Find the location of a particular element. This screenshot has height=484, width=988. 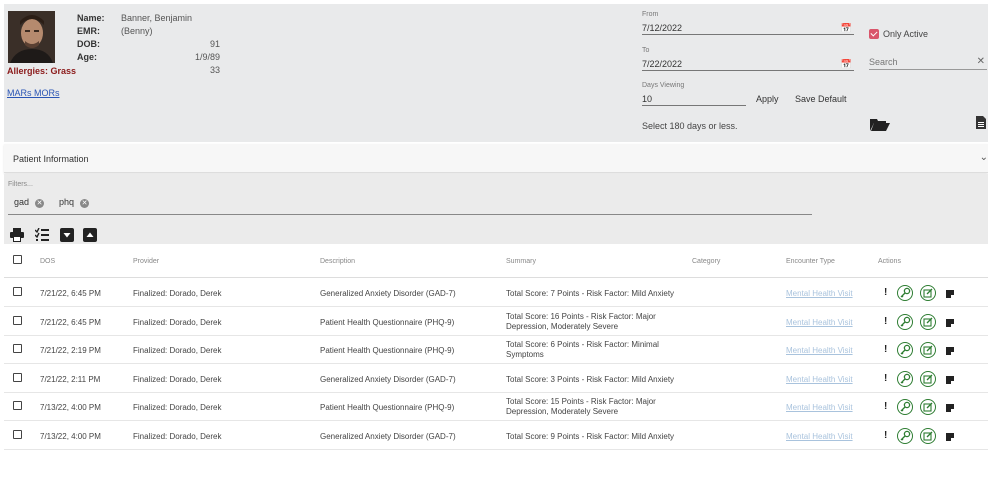

search-placeholder: Search is located at coordinates (883, 62).